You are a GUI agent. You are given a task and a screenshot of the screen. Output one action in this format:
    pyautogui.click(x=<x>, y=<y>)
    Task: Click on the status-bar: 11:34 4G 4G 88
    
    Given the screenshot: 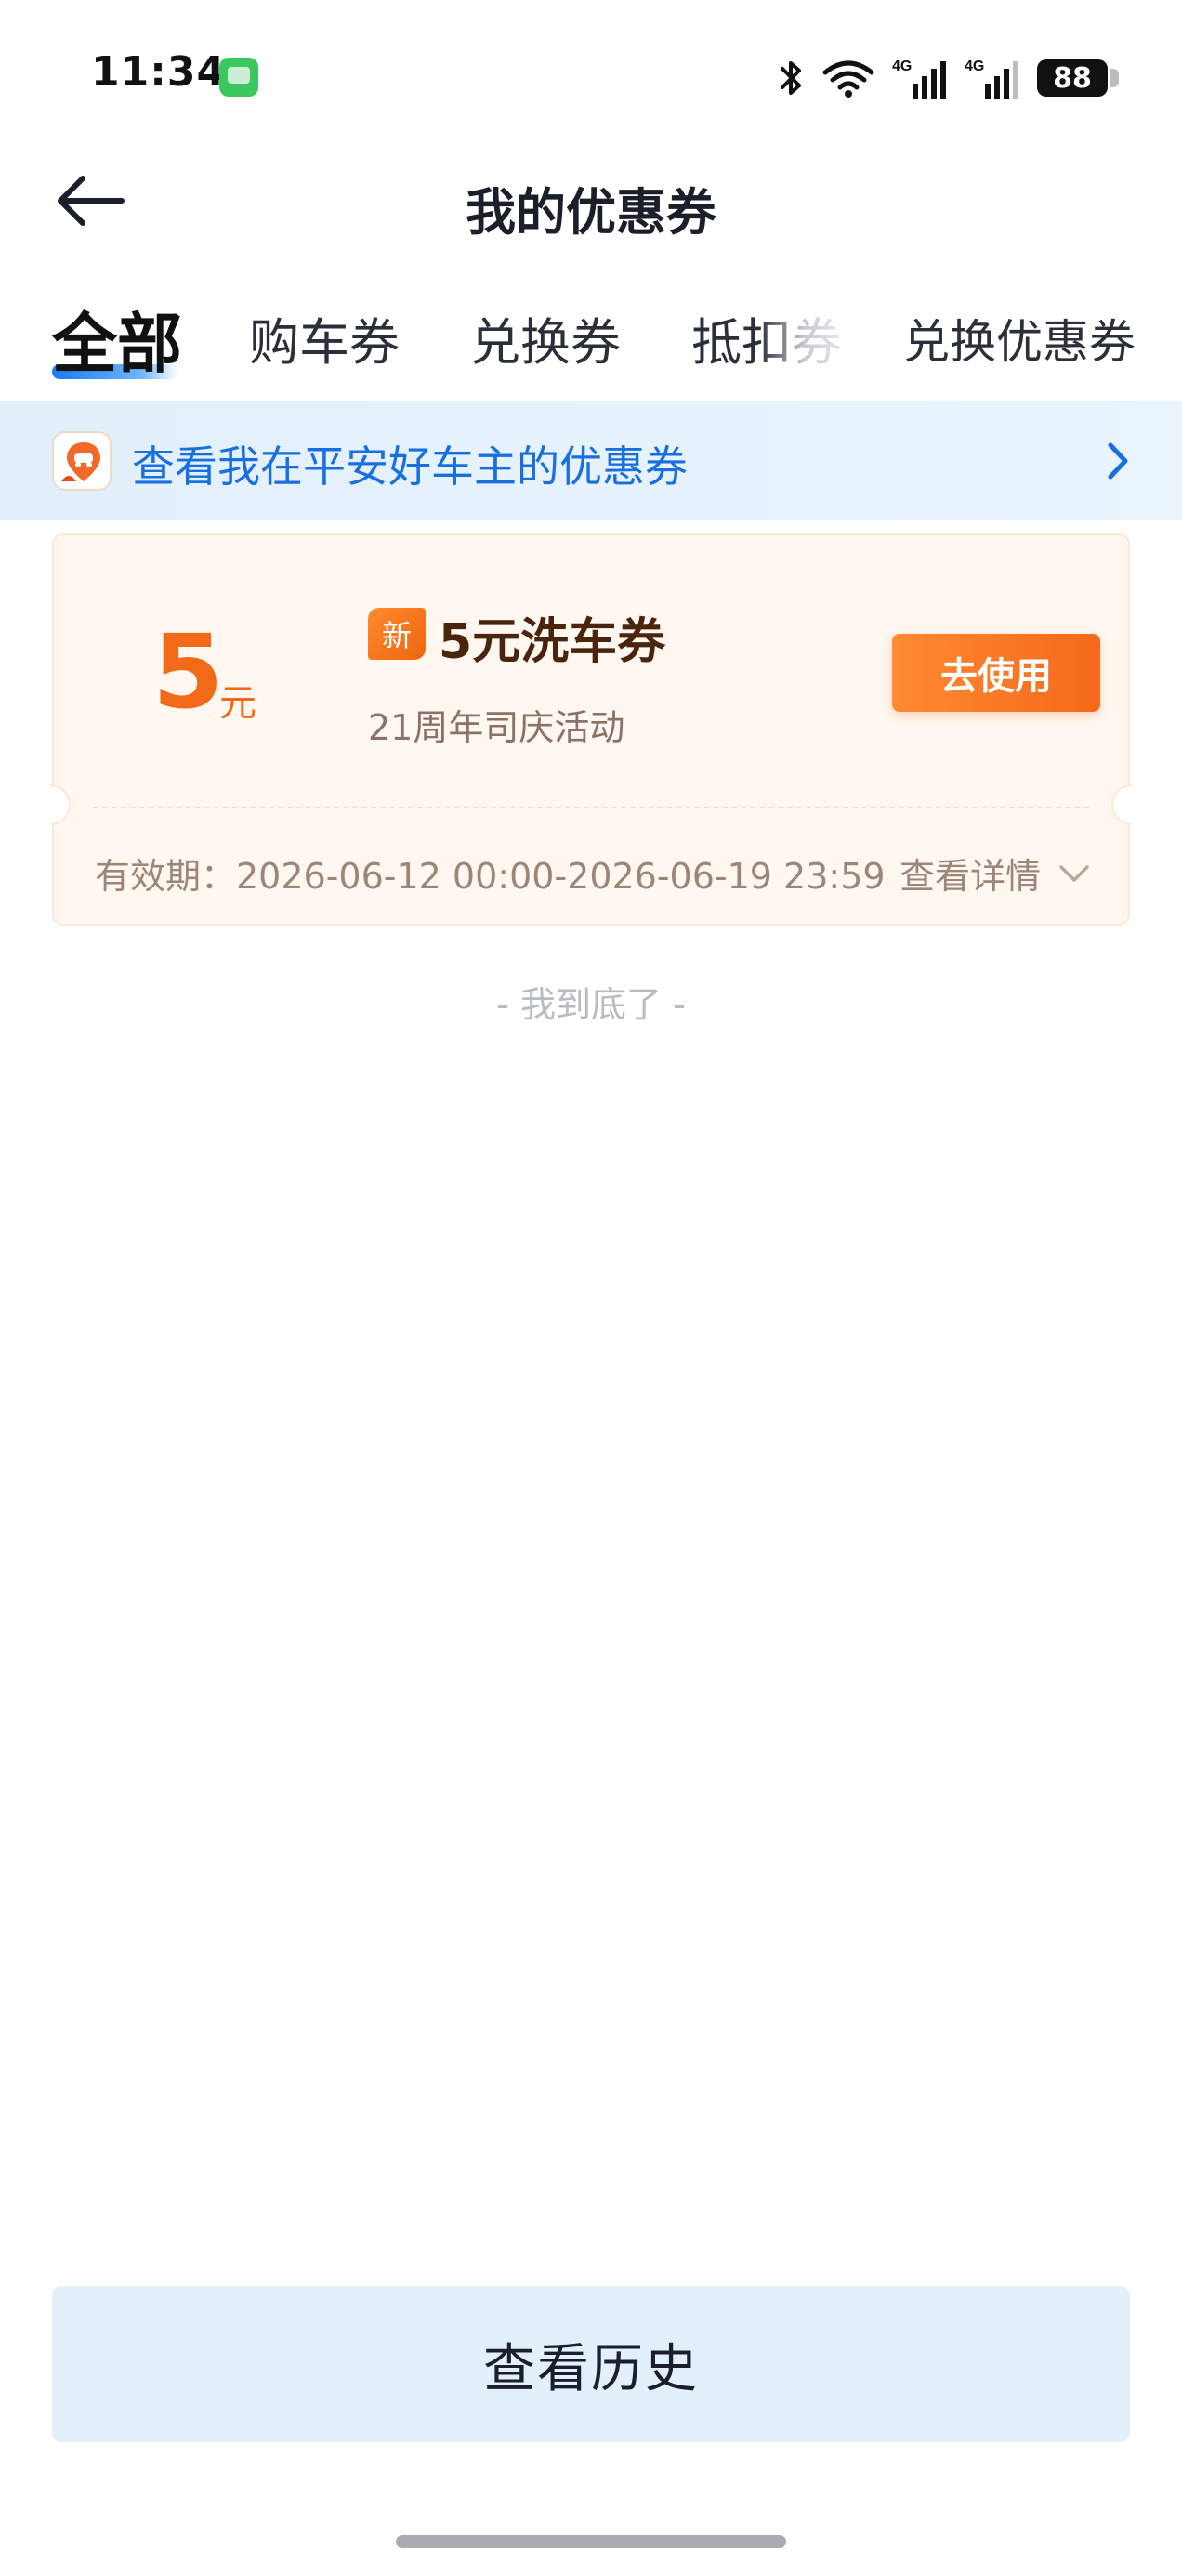 What is the action you would take?
    pyautogui.click(x=591, y=69)
    